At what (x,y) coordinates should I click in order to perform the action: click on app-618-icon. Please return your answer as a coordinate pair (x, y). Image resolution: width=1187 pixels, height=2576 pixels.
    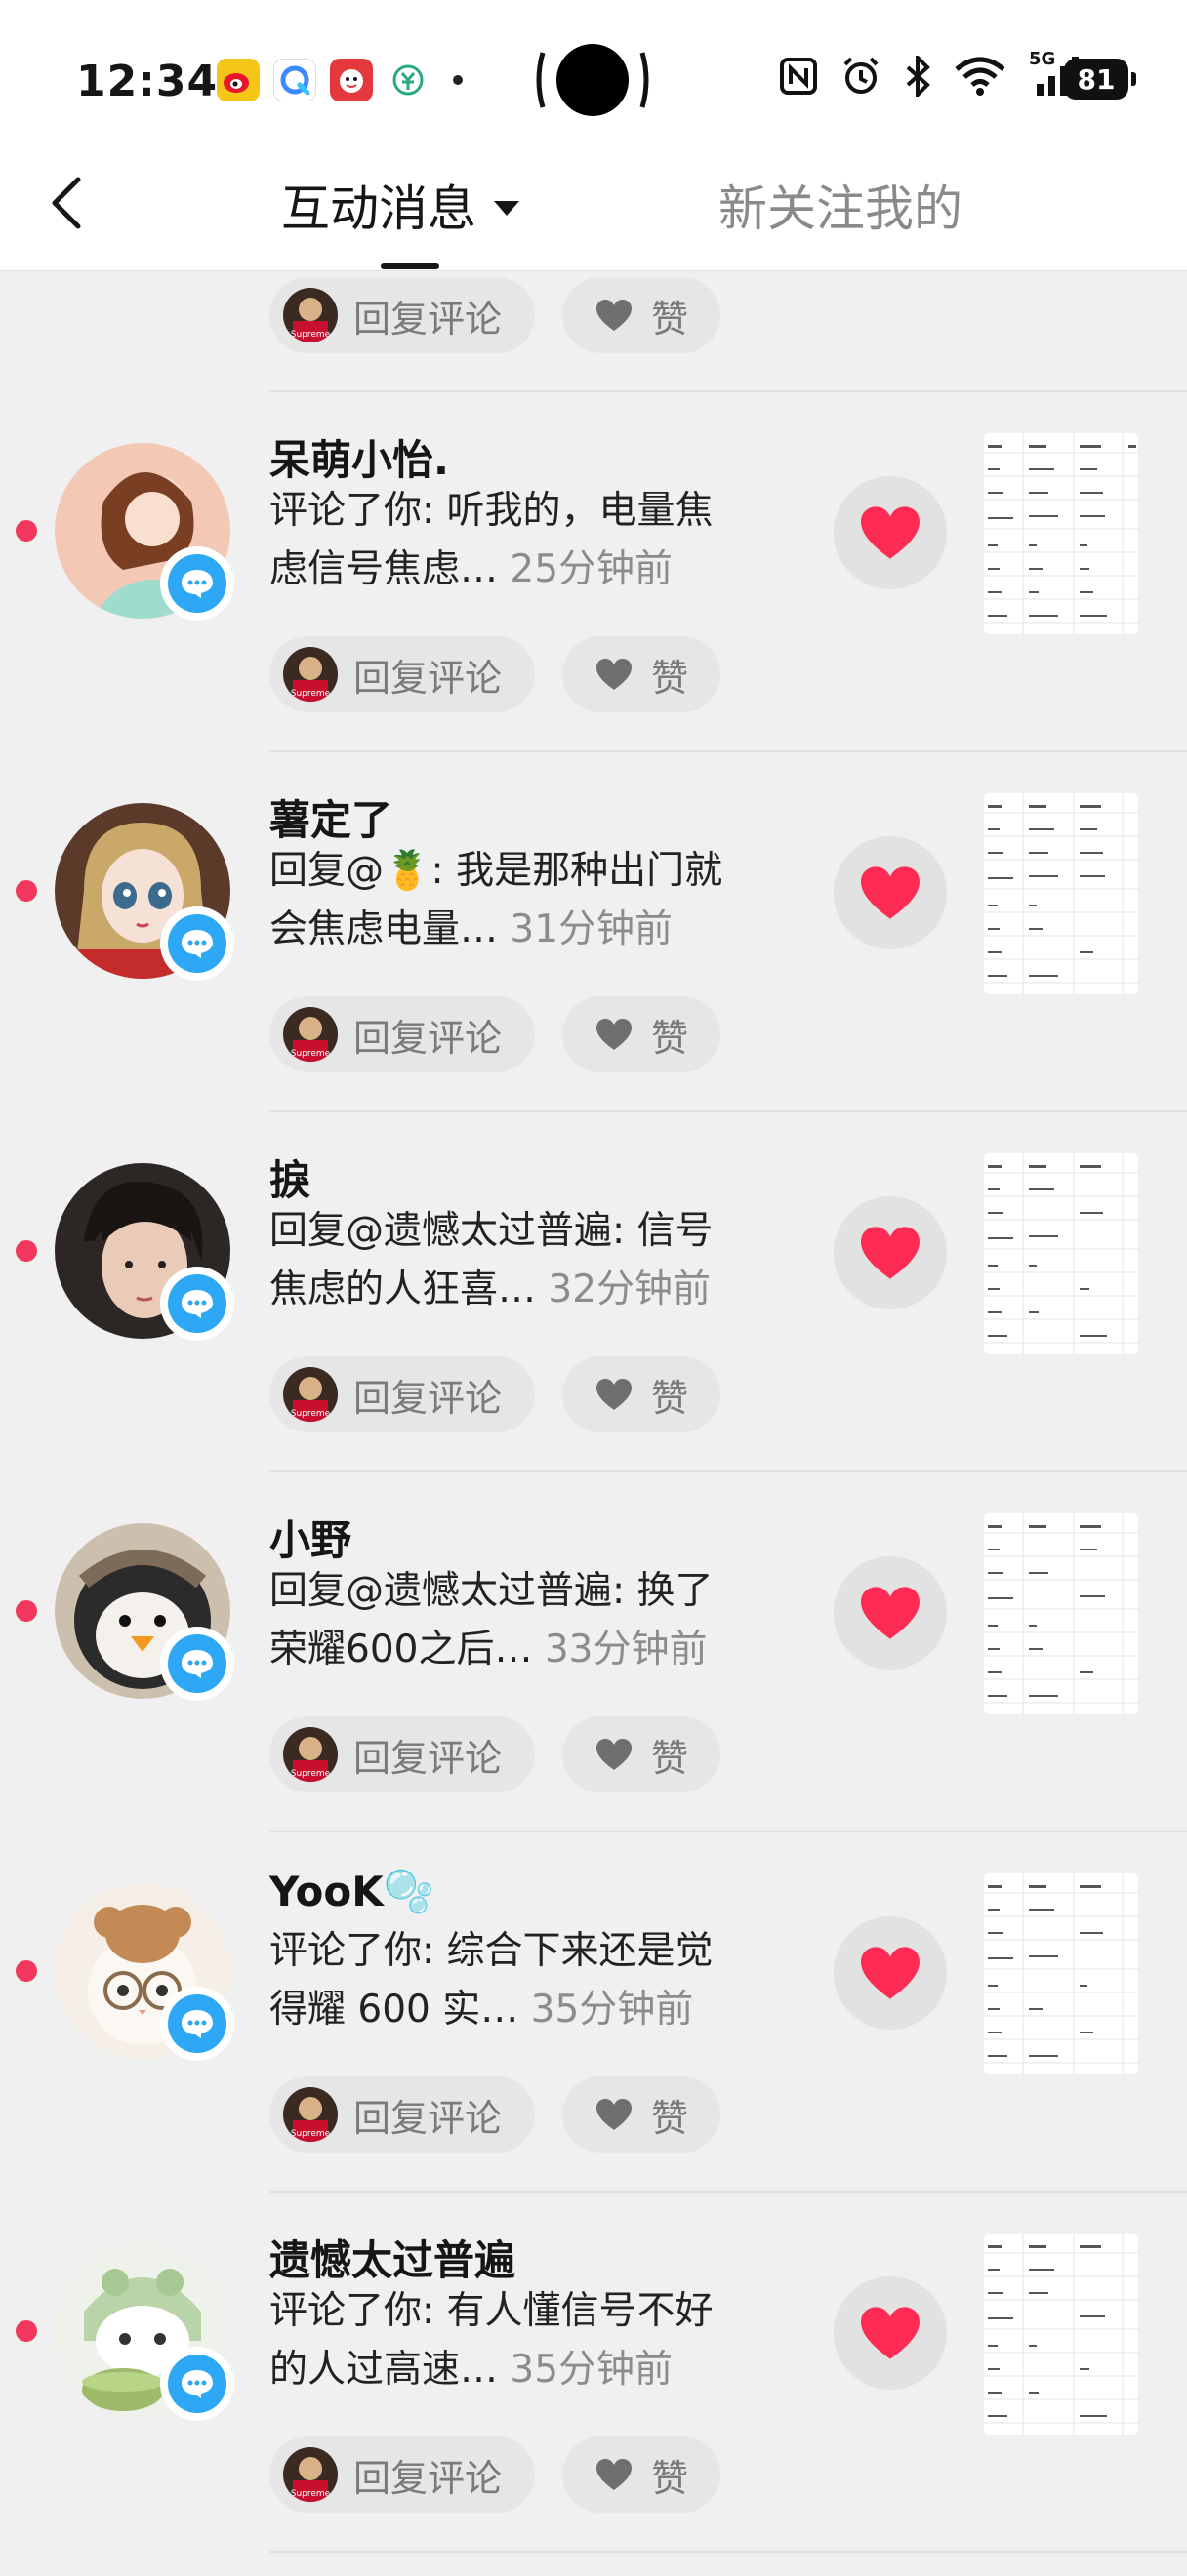
    Looking at the image, I should click on (351, 80).